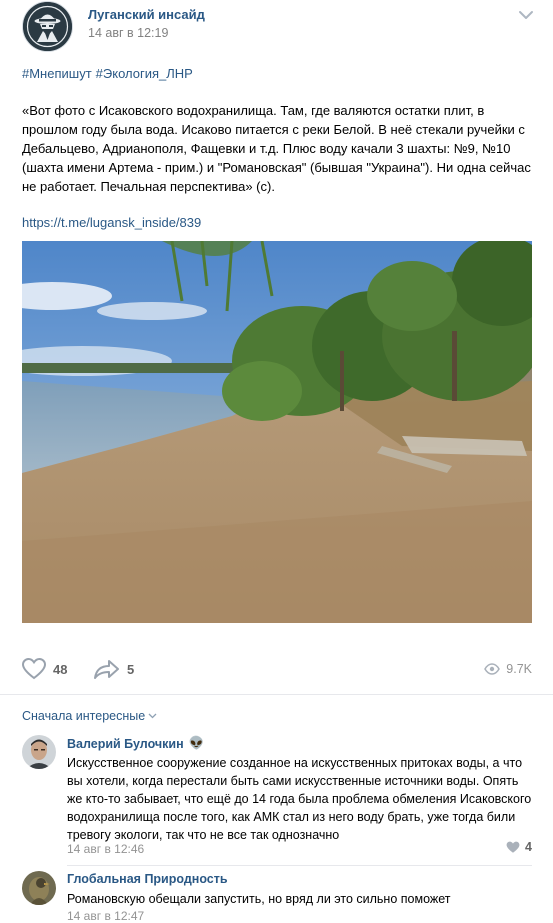 The height and width of the screenshot is (923, 553). Describe the element at coordinates (105, 916) in the screenshot. I see `comment-date: 14 авг в 12:47` at that location.